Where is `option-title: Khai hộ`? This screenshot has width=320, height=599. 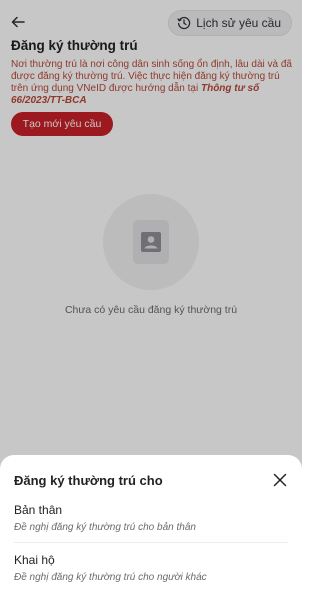 option-title: Khai hộ is located at coordinates (34, 560).